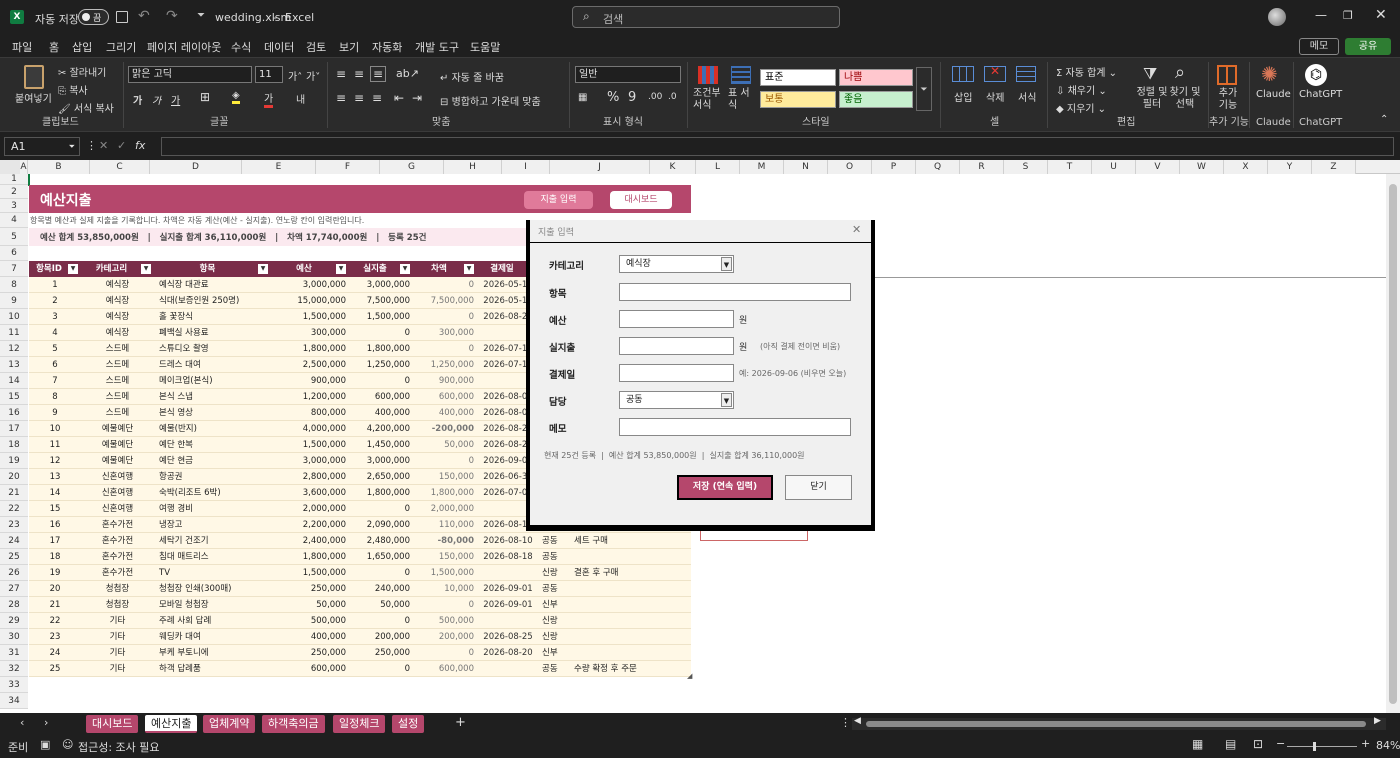  I want to click on table-cell: 6, so click(55, 365).